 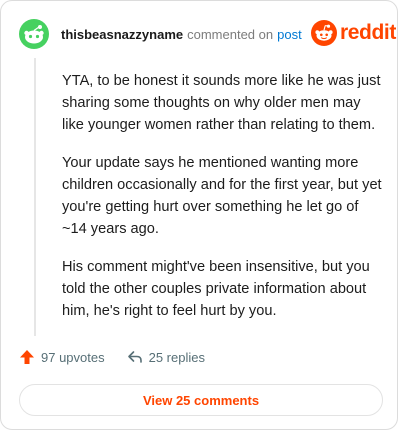 What do you see at coordinates (73, 357) in the screenshot?
I see `upvotes-label: 97 upvotes` at bounding box center [73, 357].